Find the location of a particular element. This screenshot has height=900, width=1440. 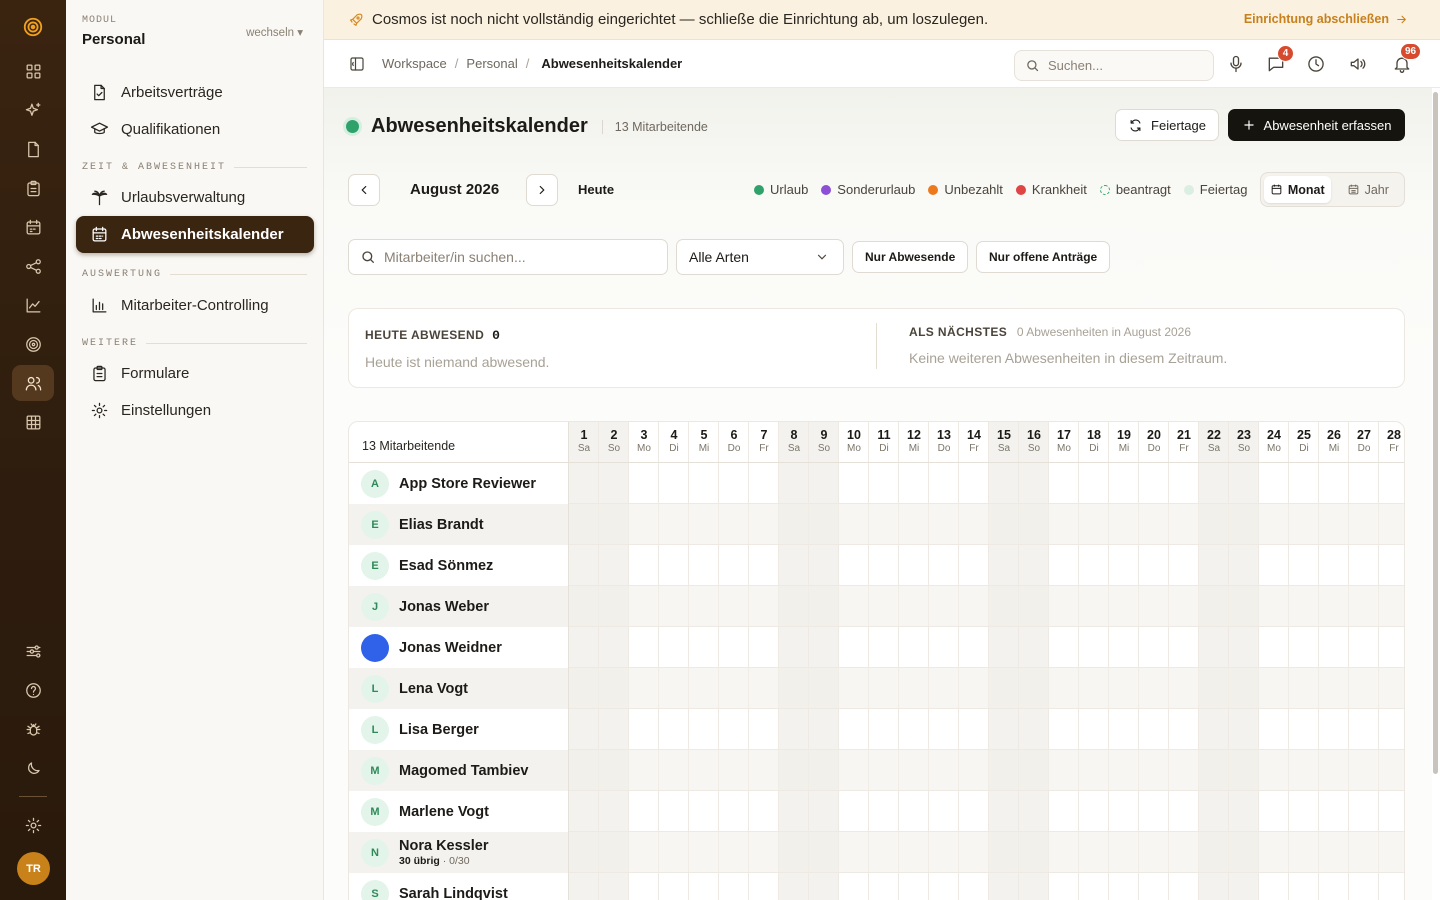

module-switch-button: wechseln ▾ is located at coordinates (274, 32).